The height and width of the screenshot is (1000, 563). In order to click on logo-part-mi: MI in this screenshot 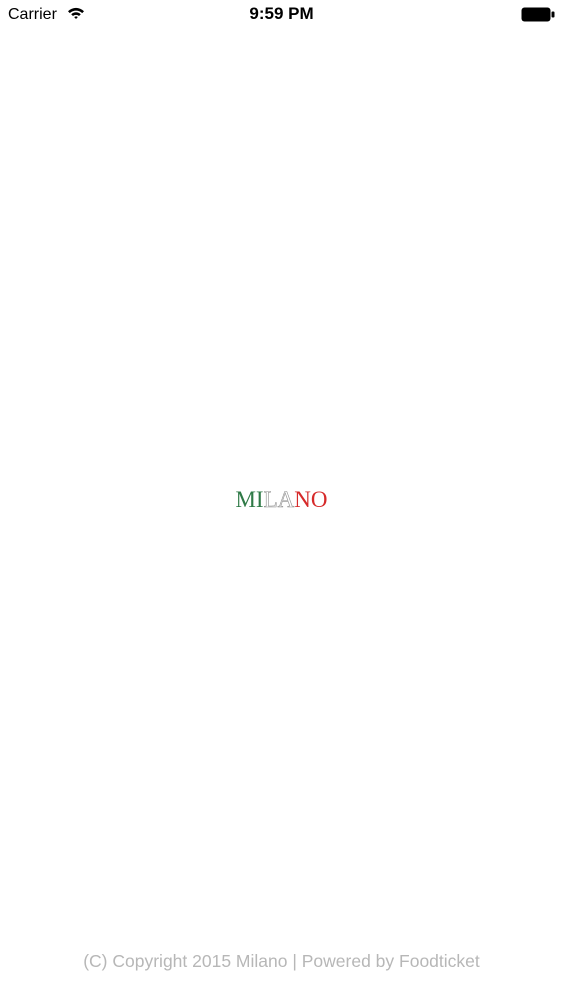, I will do `click(249, 499)`.